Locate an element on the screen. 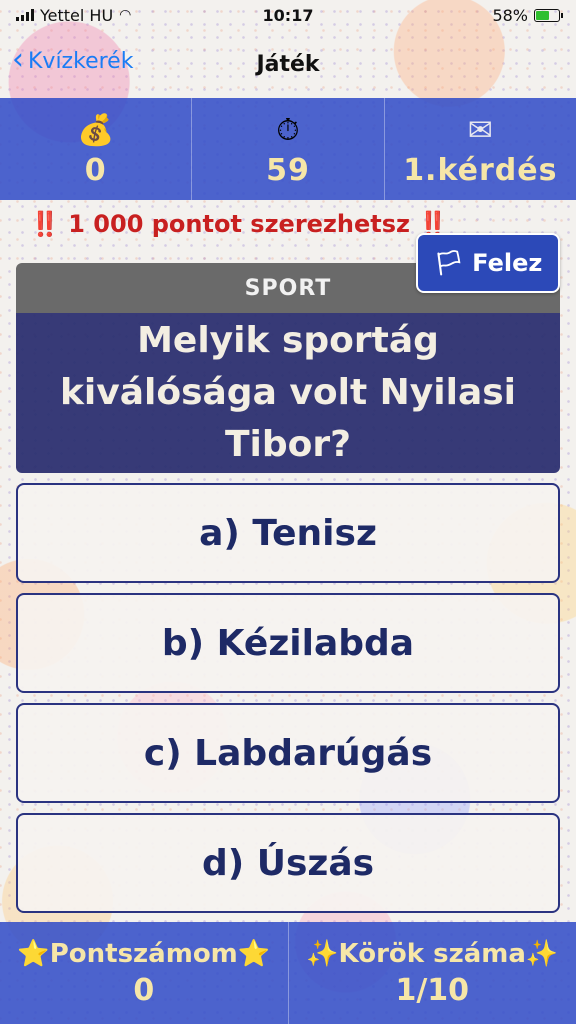  back-button: ‹ Kvízkerék is located at coordinates (73, 59).